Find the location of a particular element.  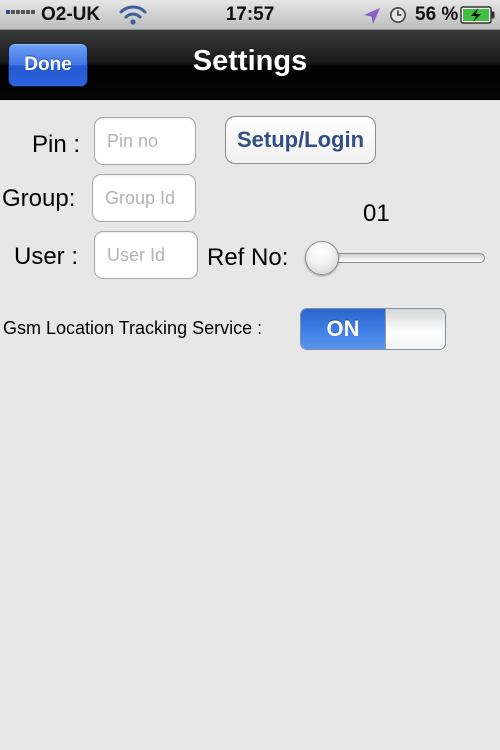

user-input is located at coordinates (146, 255).